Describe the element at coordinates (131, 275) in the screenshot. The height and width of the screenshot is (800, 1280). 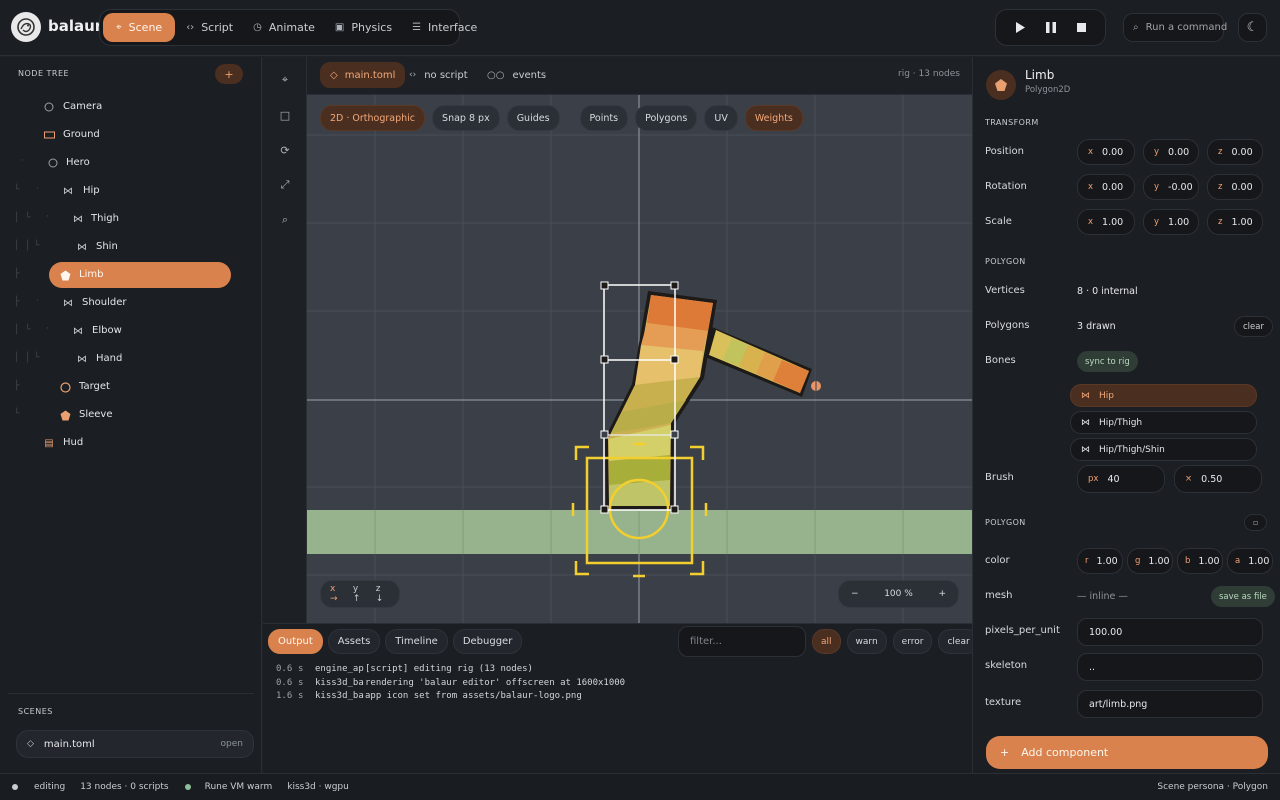
I see `tree-item-limb: ├ Limb` at that location.